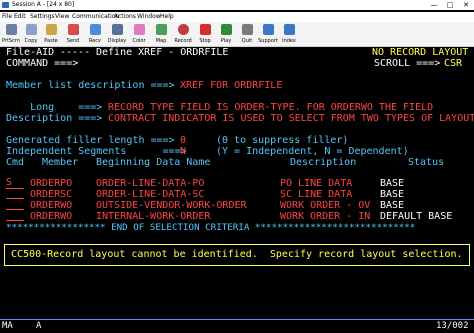 The height and width of the screenshot is (333, 474). Describe the element at coordinates (117, 29) in the screenshot. I see `display-icon` at that location.